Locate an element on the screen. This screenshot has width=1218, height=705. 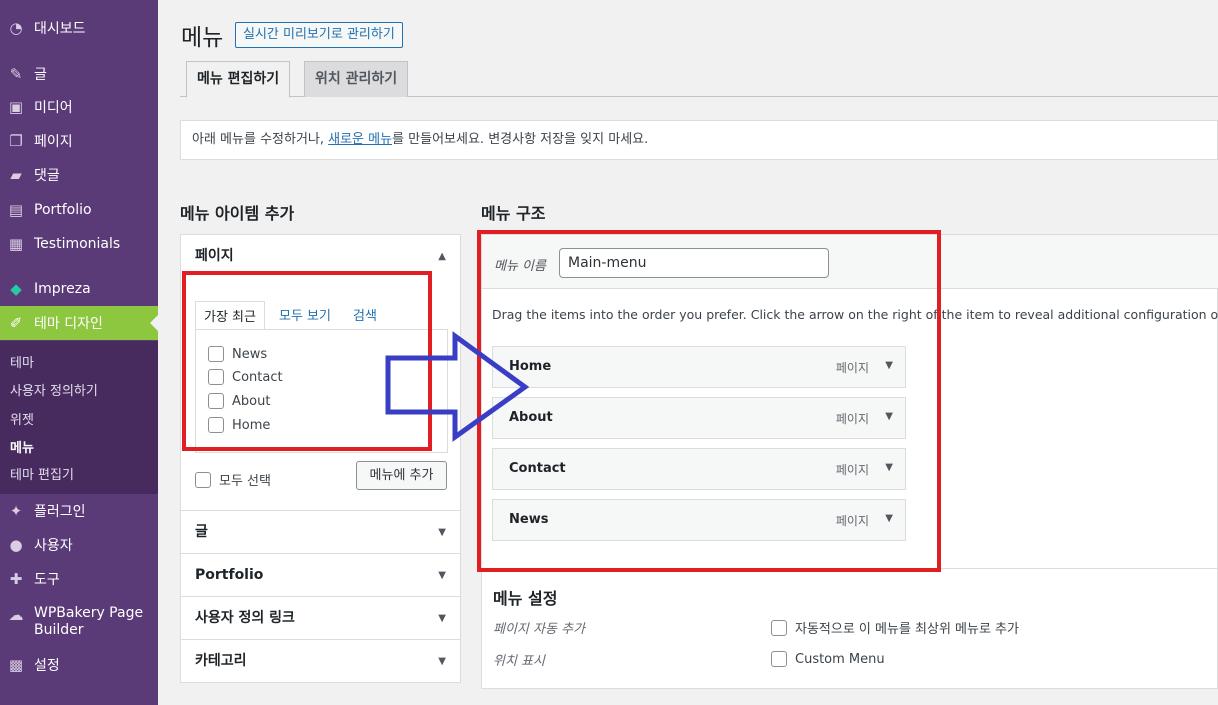
blue-arrow-icon is located at coordinates (457, 386).